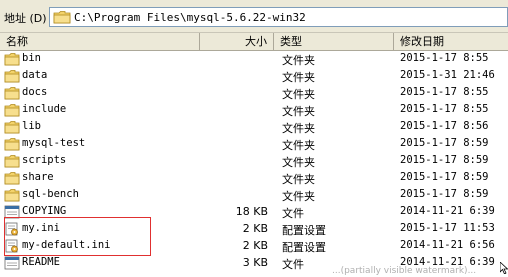 This screenshot has height=277, width=508. I want to click on file-row: scripts 文件夹 2015-1-17 8:59, so click(254, 161).